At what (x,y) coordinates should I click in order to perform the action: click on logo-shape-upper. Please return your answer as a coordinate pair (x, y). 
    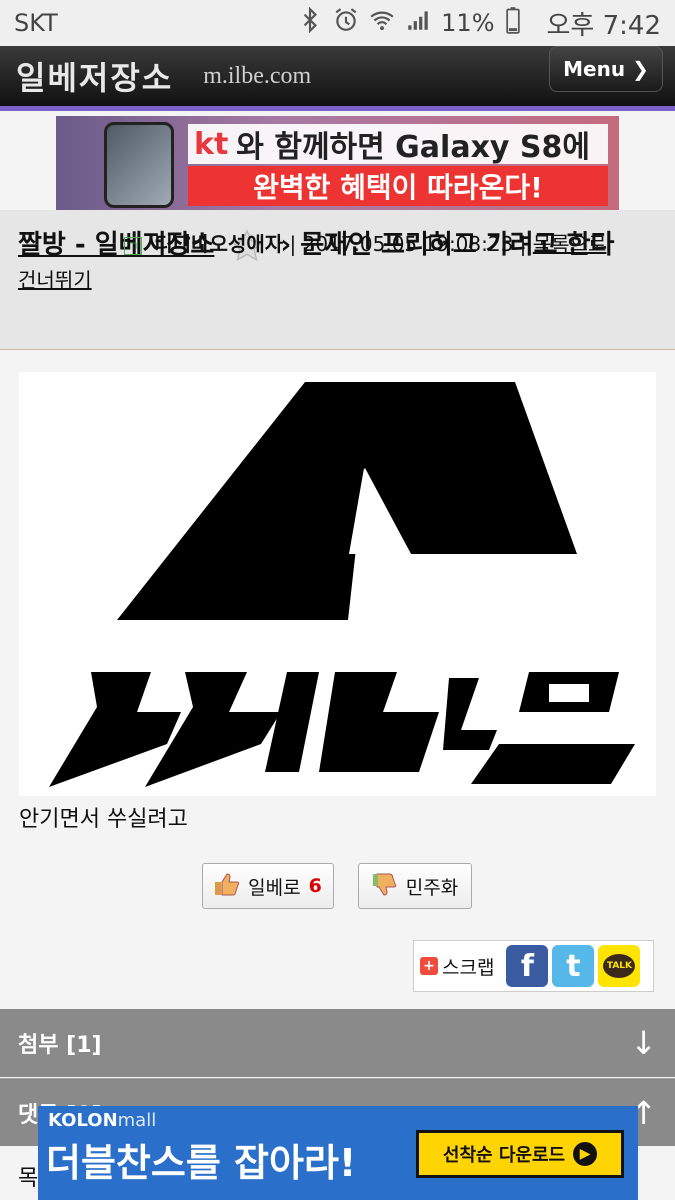
    Looking at the image, I should click on (347, 501).